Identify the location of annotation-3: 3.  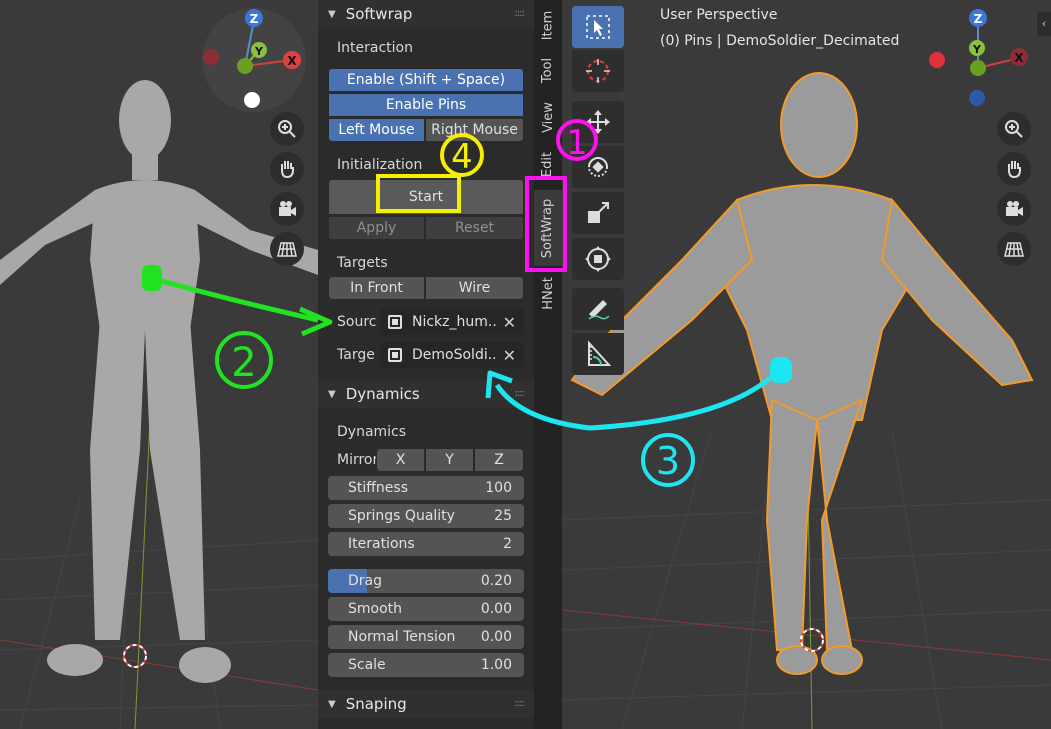
(668, 461).